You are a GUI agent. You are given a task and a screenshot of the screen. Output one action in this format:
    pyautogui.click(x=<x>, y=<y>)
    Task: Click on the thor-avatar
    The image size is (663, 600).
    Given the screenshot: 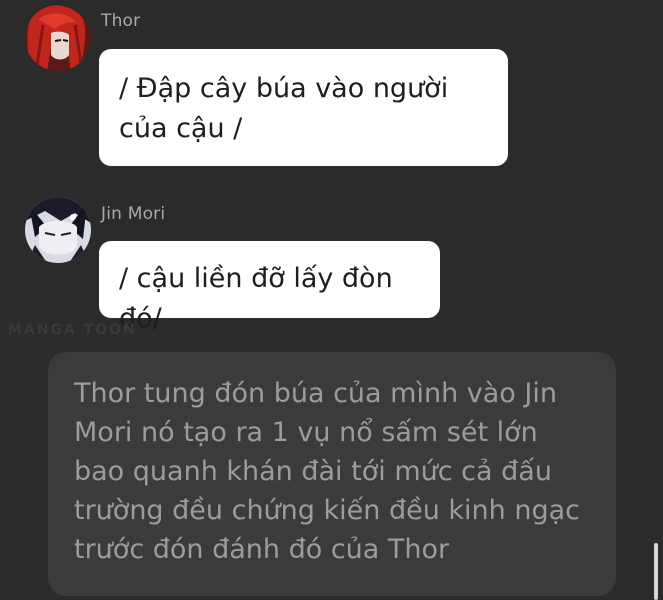 What is the action you would take?
    pyautogui.click(x=58, y=38)
    